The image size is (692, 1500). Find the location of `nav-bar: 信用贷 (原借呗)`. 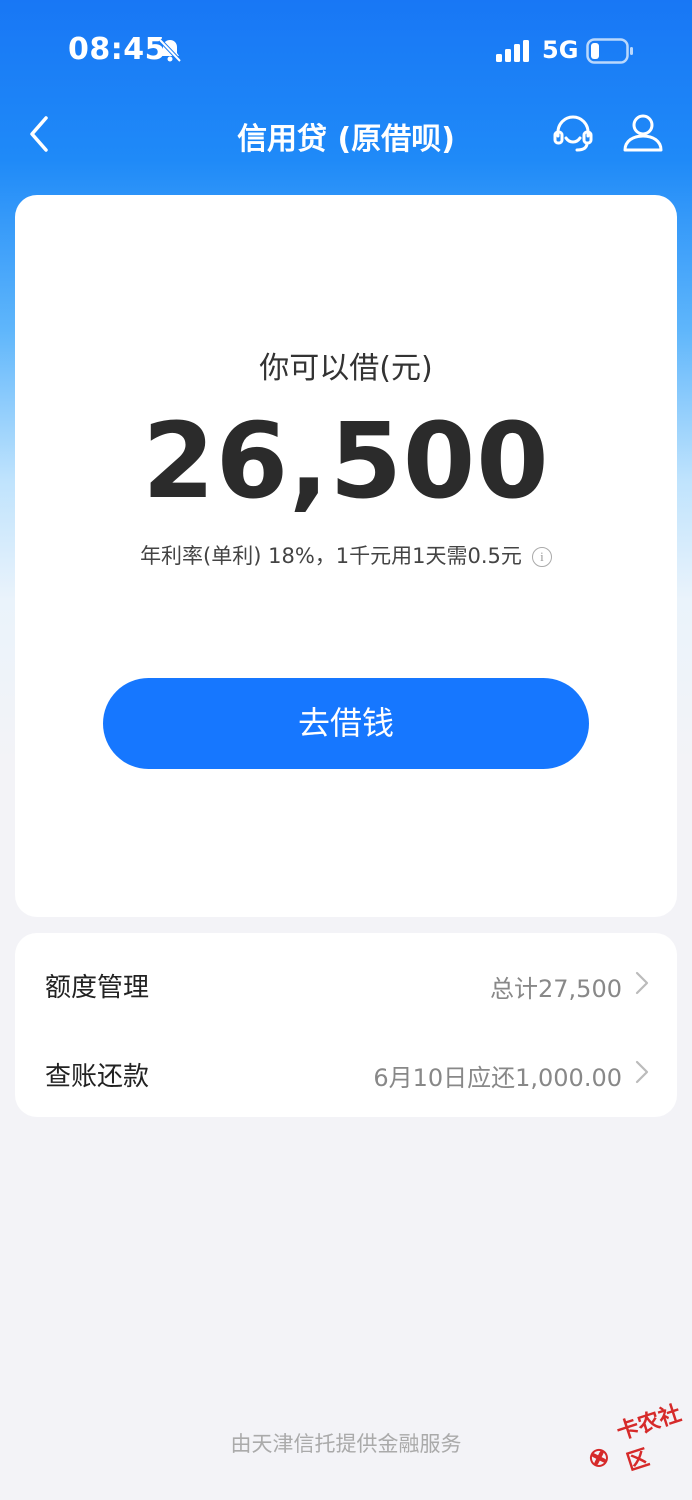

nav-bar: 信用贷 (原借呗) is located at coordinates (346, 135).